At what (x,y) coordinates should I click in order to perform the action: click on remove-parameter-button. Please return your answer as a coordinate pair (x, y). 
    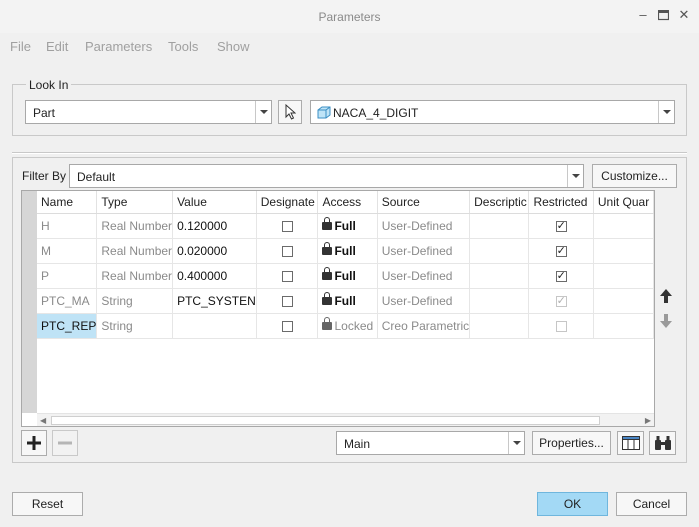
    Looking at the image, I should click on (65, 443).